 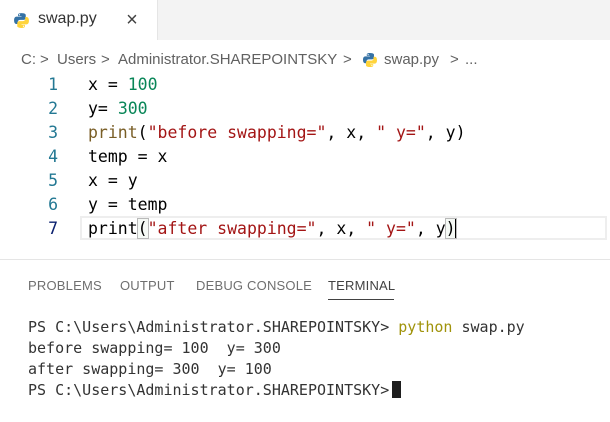 What do you see at coordinates (65, 285) in the screenshot?
I see `tab-problems: PROBLEMS` at bounding box center [65, 285].